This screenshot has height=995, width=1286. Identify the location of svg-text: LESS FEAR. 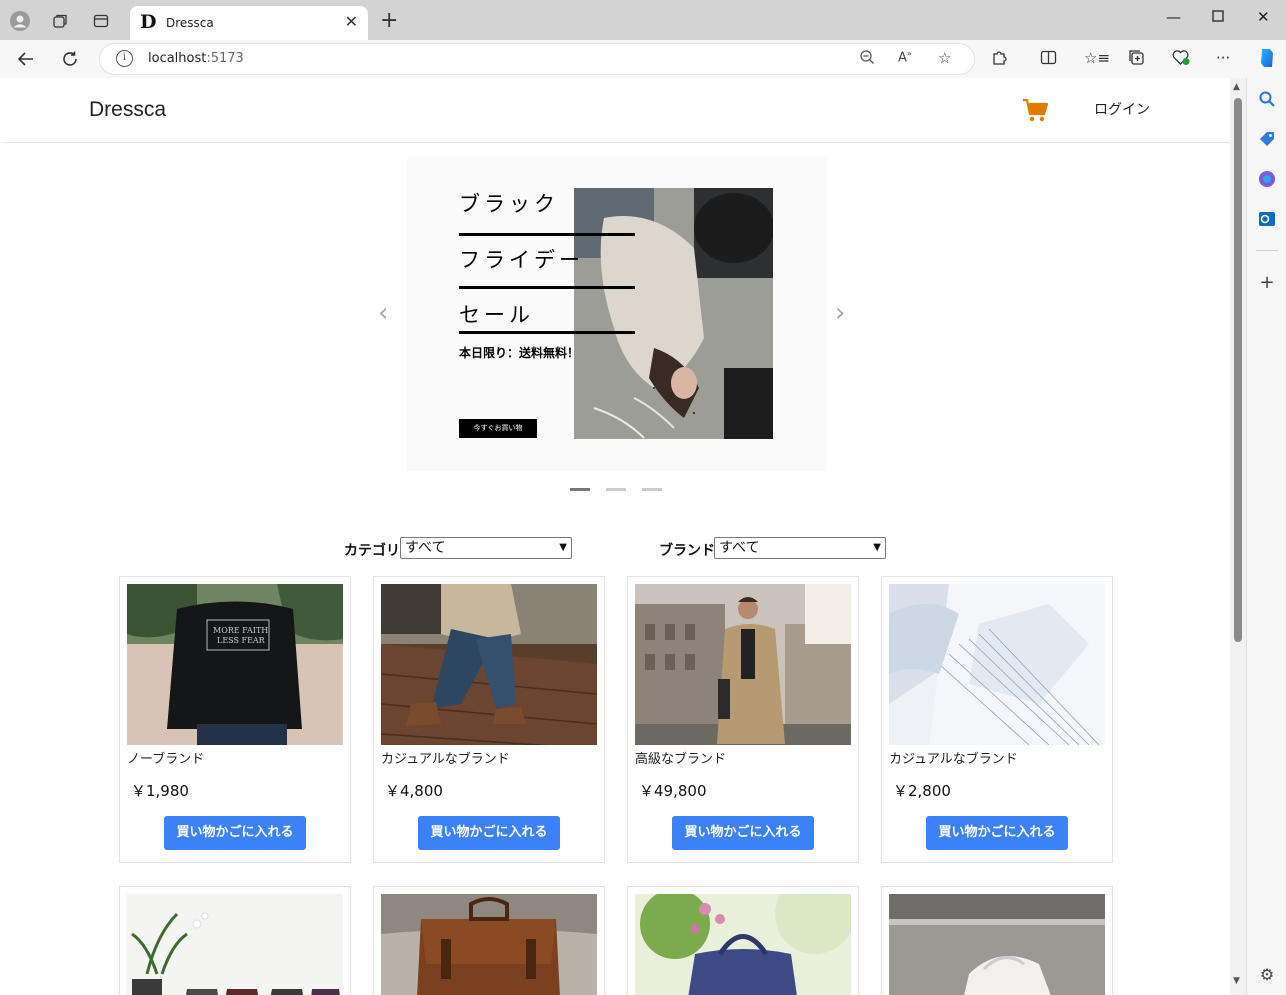
(241, 640).